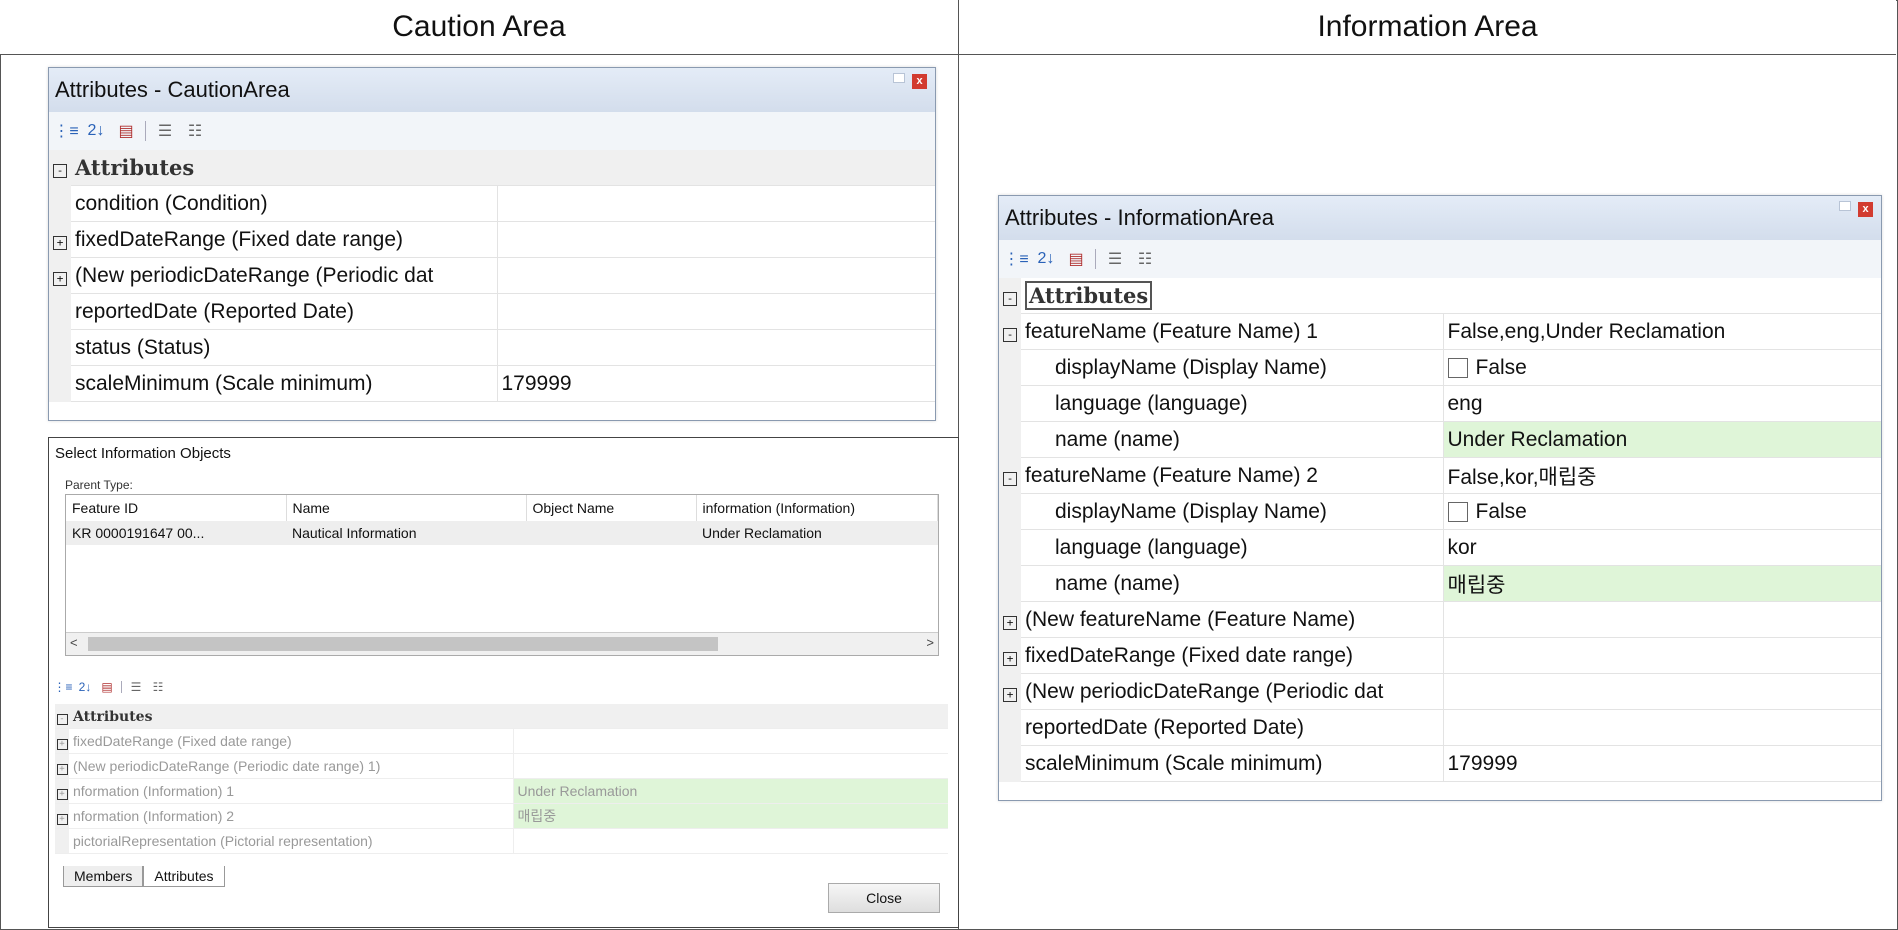 The height and width of the screenshot is (930, 1898). Describe the element at coordinates (1440, 547) in the screenshot. I see `property-row: language (language) kor` at that location.